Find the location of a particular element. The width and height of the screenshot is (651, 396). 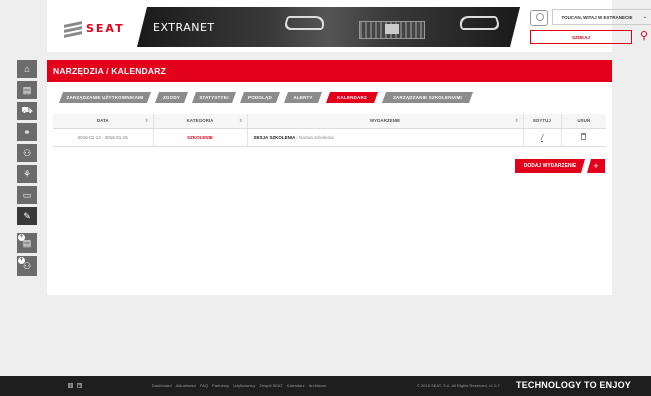

search-input: SZUKAJ is located at coordinates (581, 37).